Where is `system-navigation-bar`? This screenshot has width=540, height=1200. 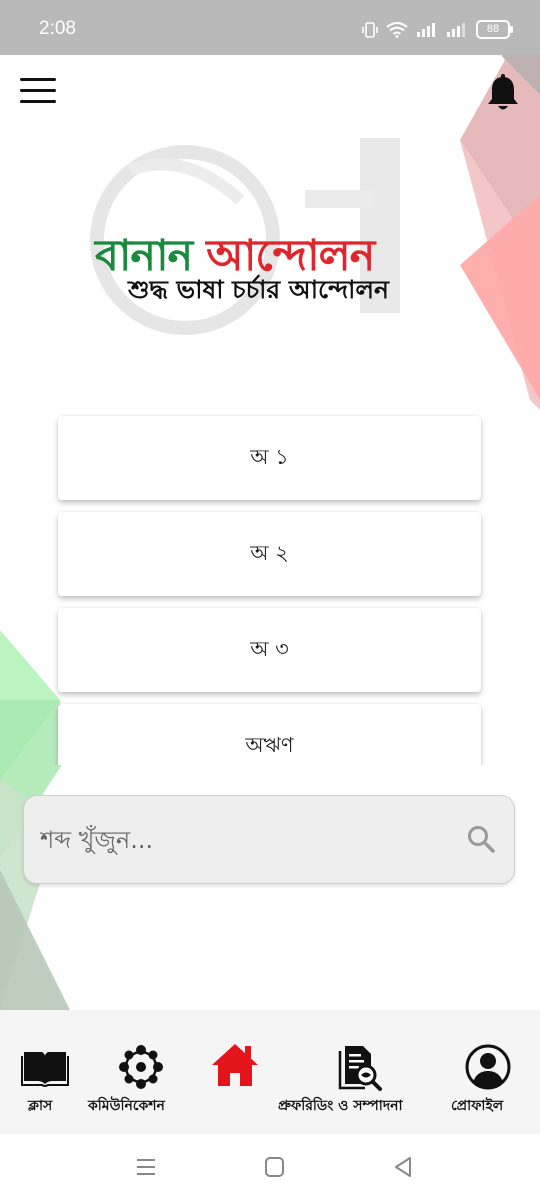 system-navigation-bar is located at coordinates (270, 1167).